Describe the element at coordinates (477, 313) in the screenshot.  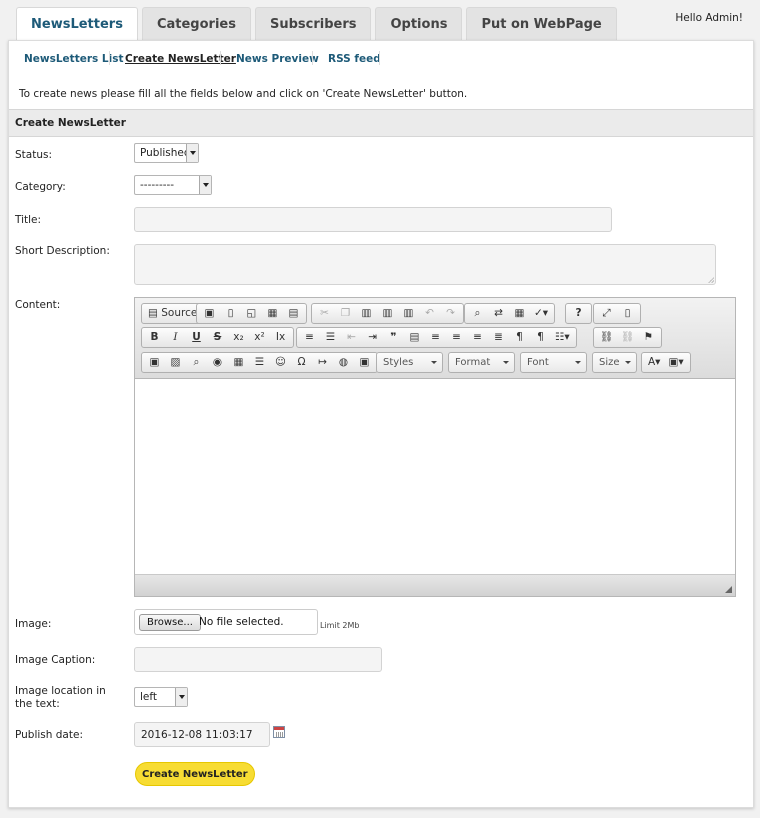
I see `find-icon: ⌕` at that location.